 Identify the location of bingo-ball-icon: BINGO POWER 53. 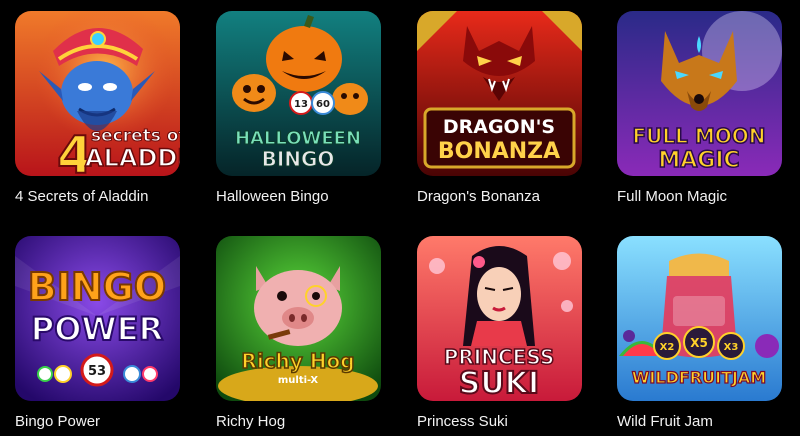
(97, 318).